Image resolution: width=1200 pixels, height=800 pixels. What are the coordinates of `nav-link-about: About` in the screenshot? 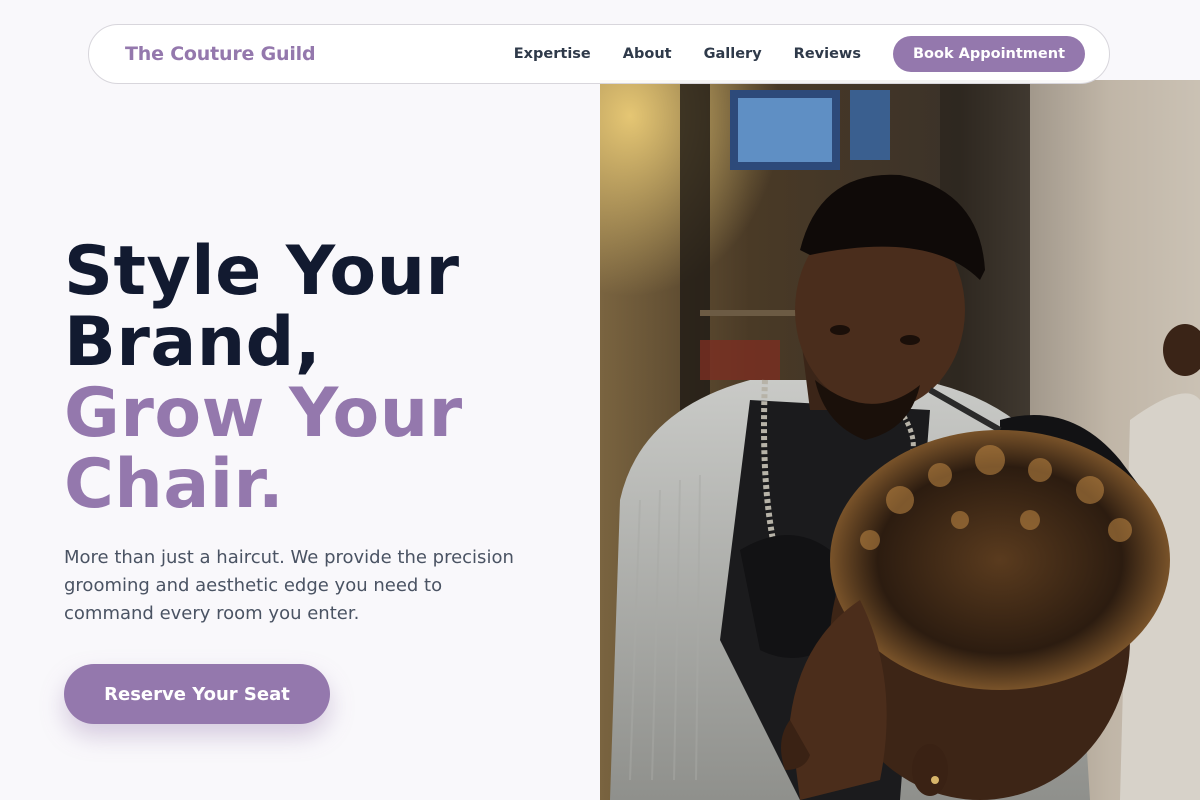 It's located at (647, 54).